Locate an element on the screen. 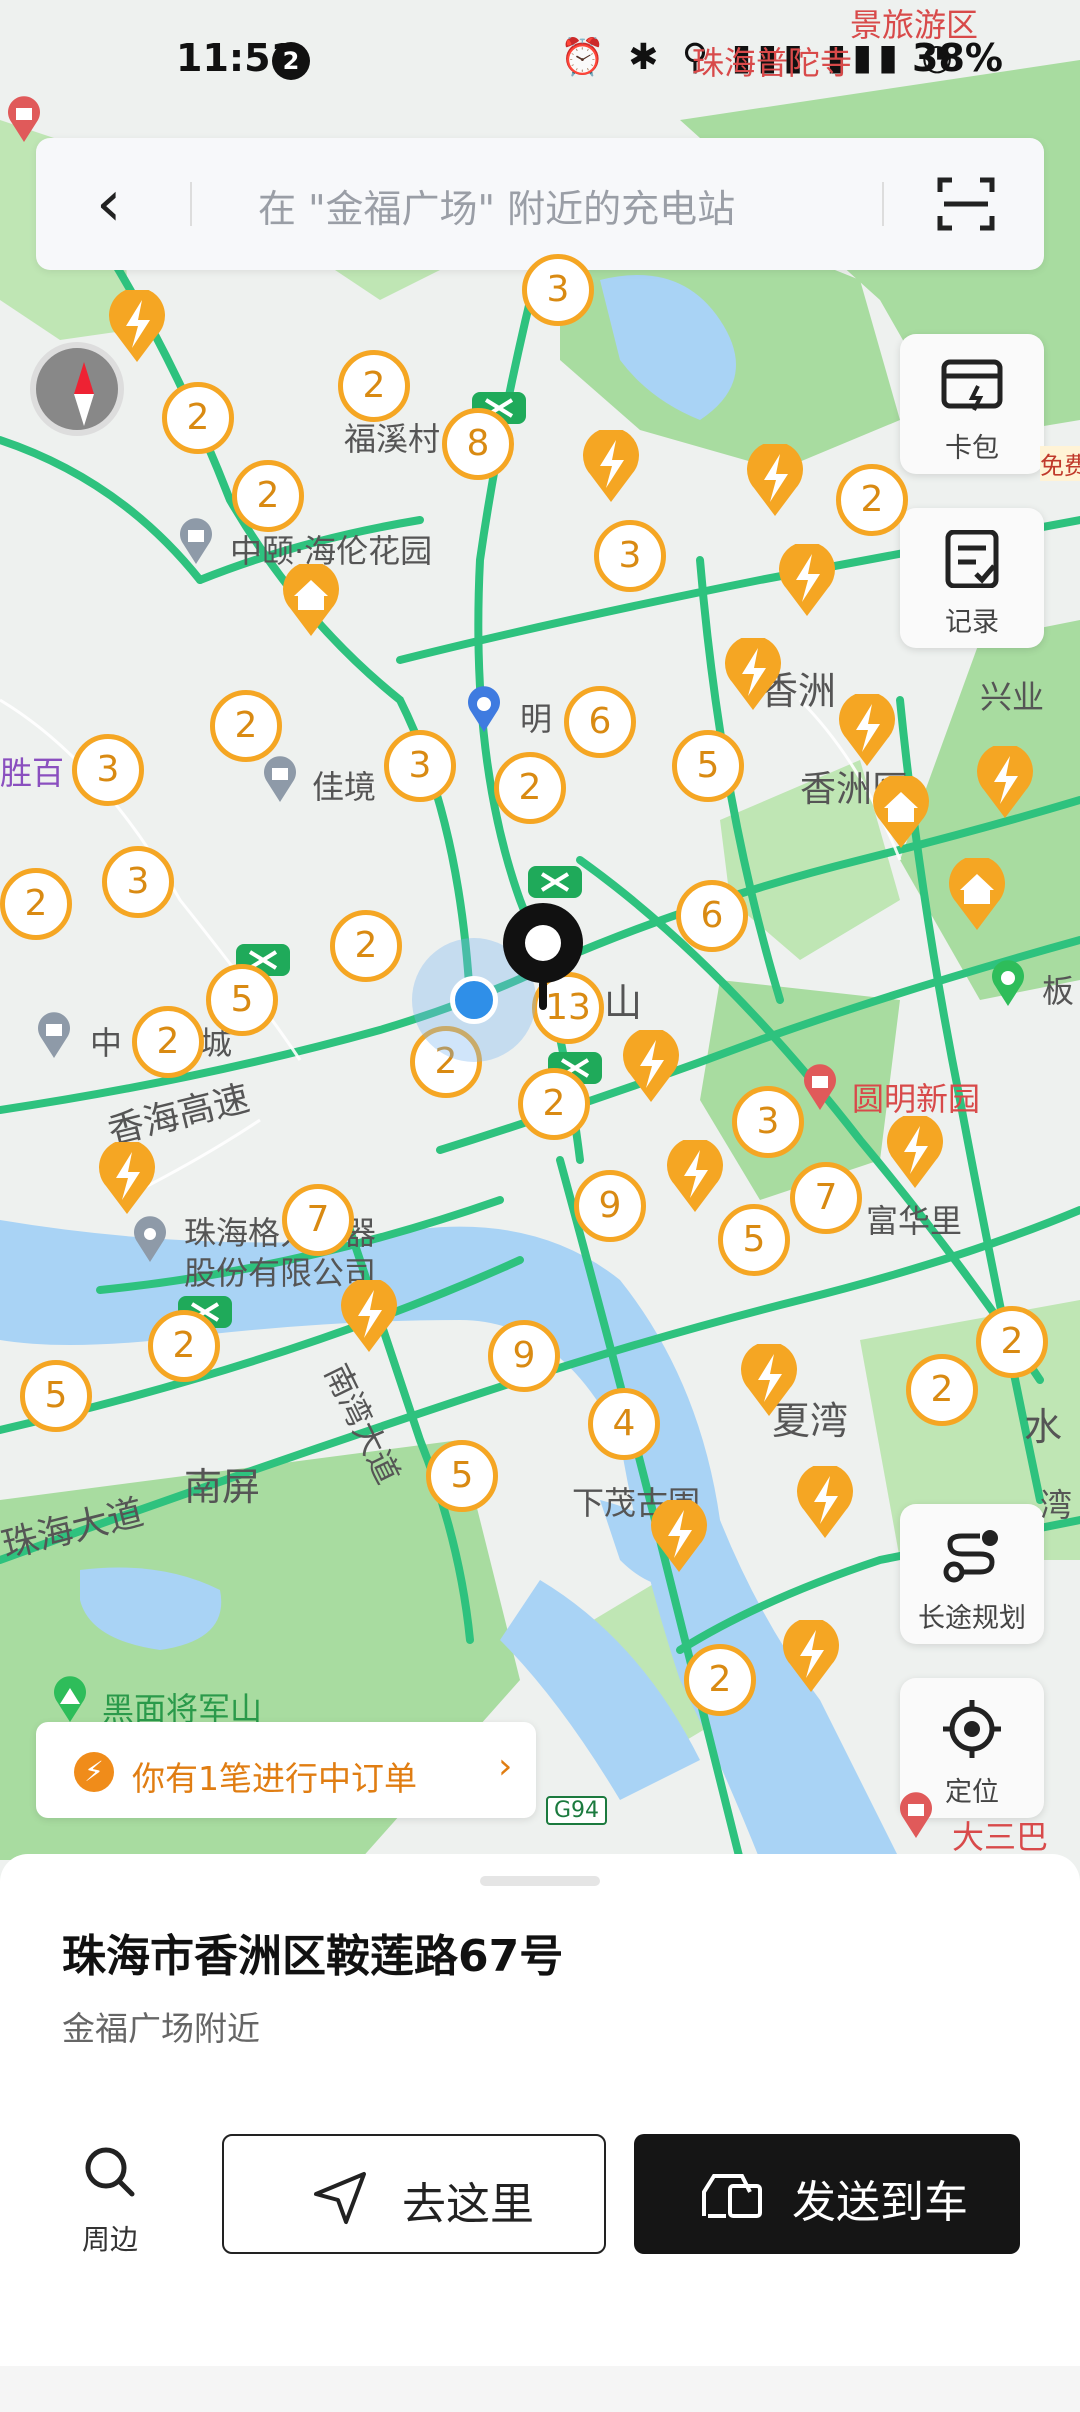 Image resolution: width=1080 pixels, height=2412 pixels. records-icon is located at coordinates (972, 559).